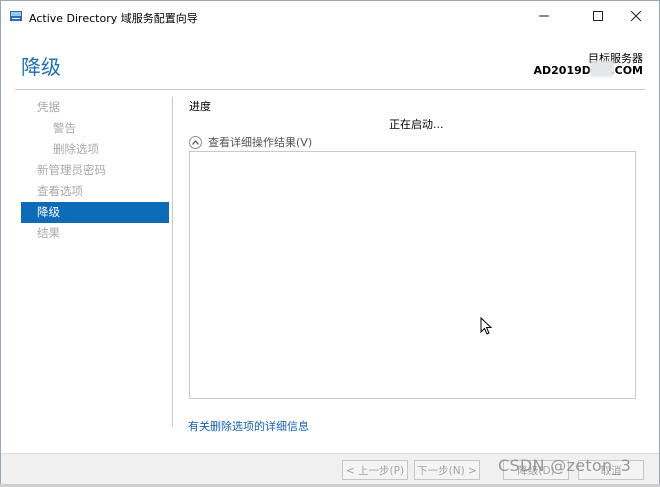 The height and width of the screenshot is (487, 660). I want to click on close-button, so click(636, 17).